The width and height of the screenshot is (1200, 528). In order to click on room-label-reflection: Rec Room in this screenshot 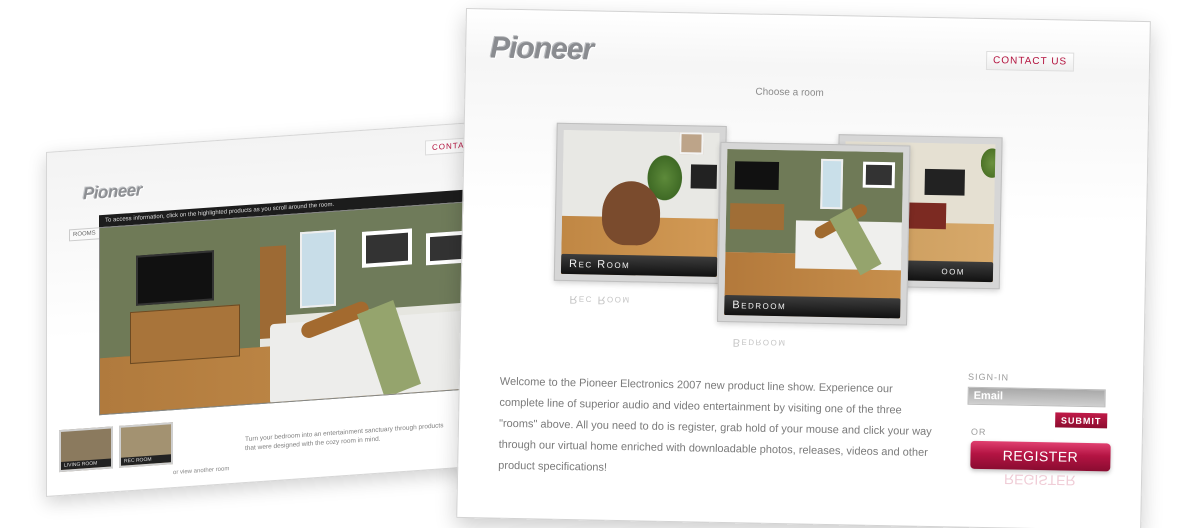, I will do `click(600, 300)`.